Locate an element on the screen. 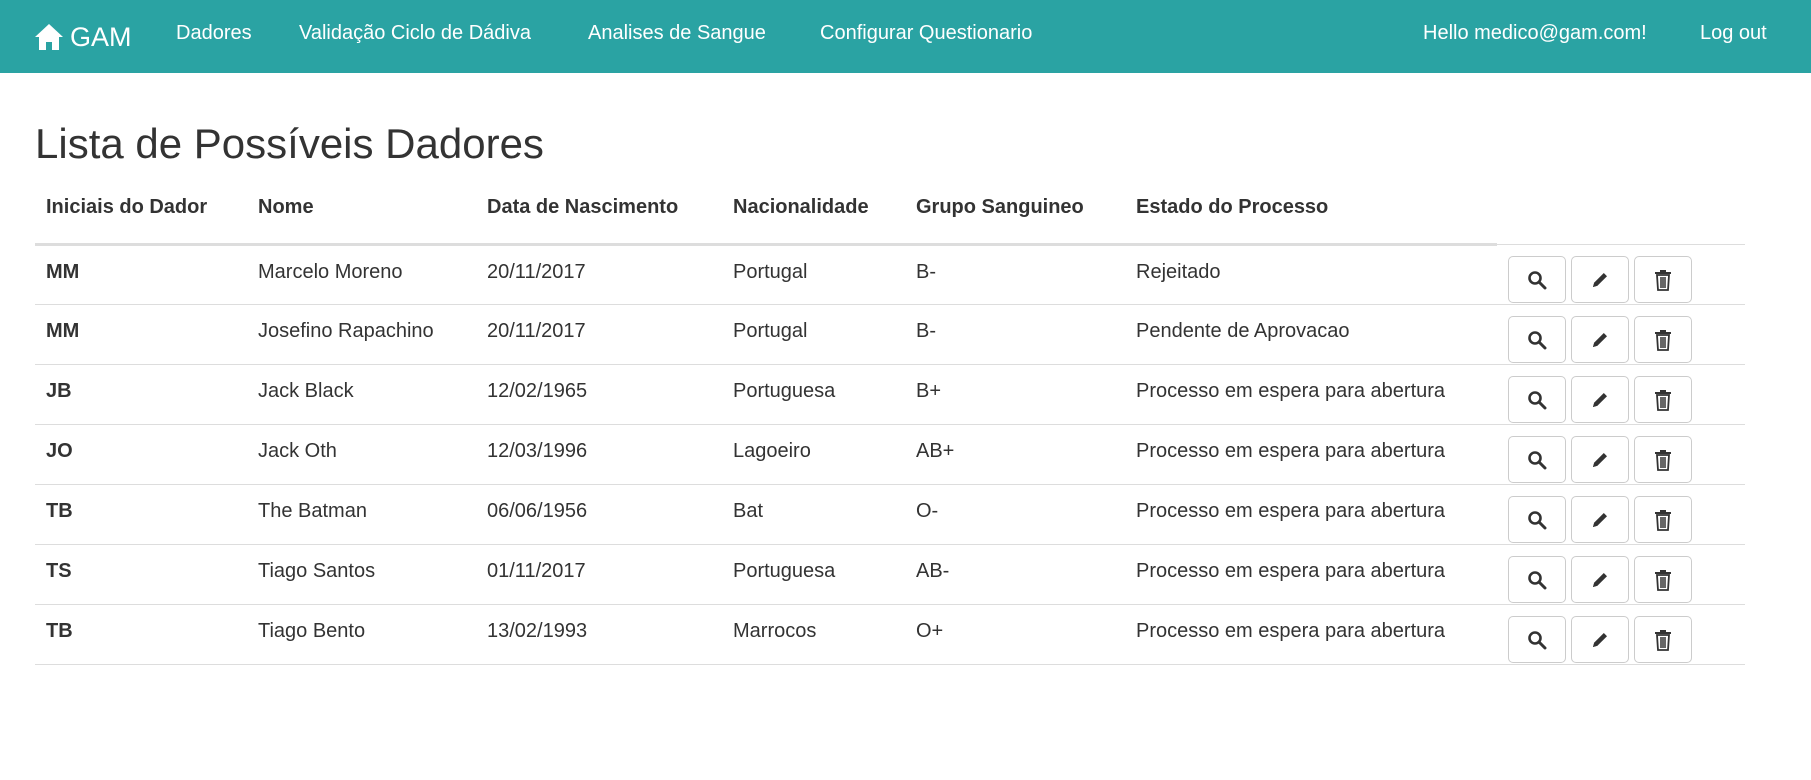 This screenshot has width=1811, height=780. nav-link-validacao: Validação Ciclo de Dádiva is located at coordinates (415, 33).